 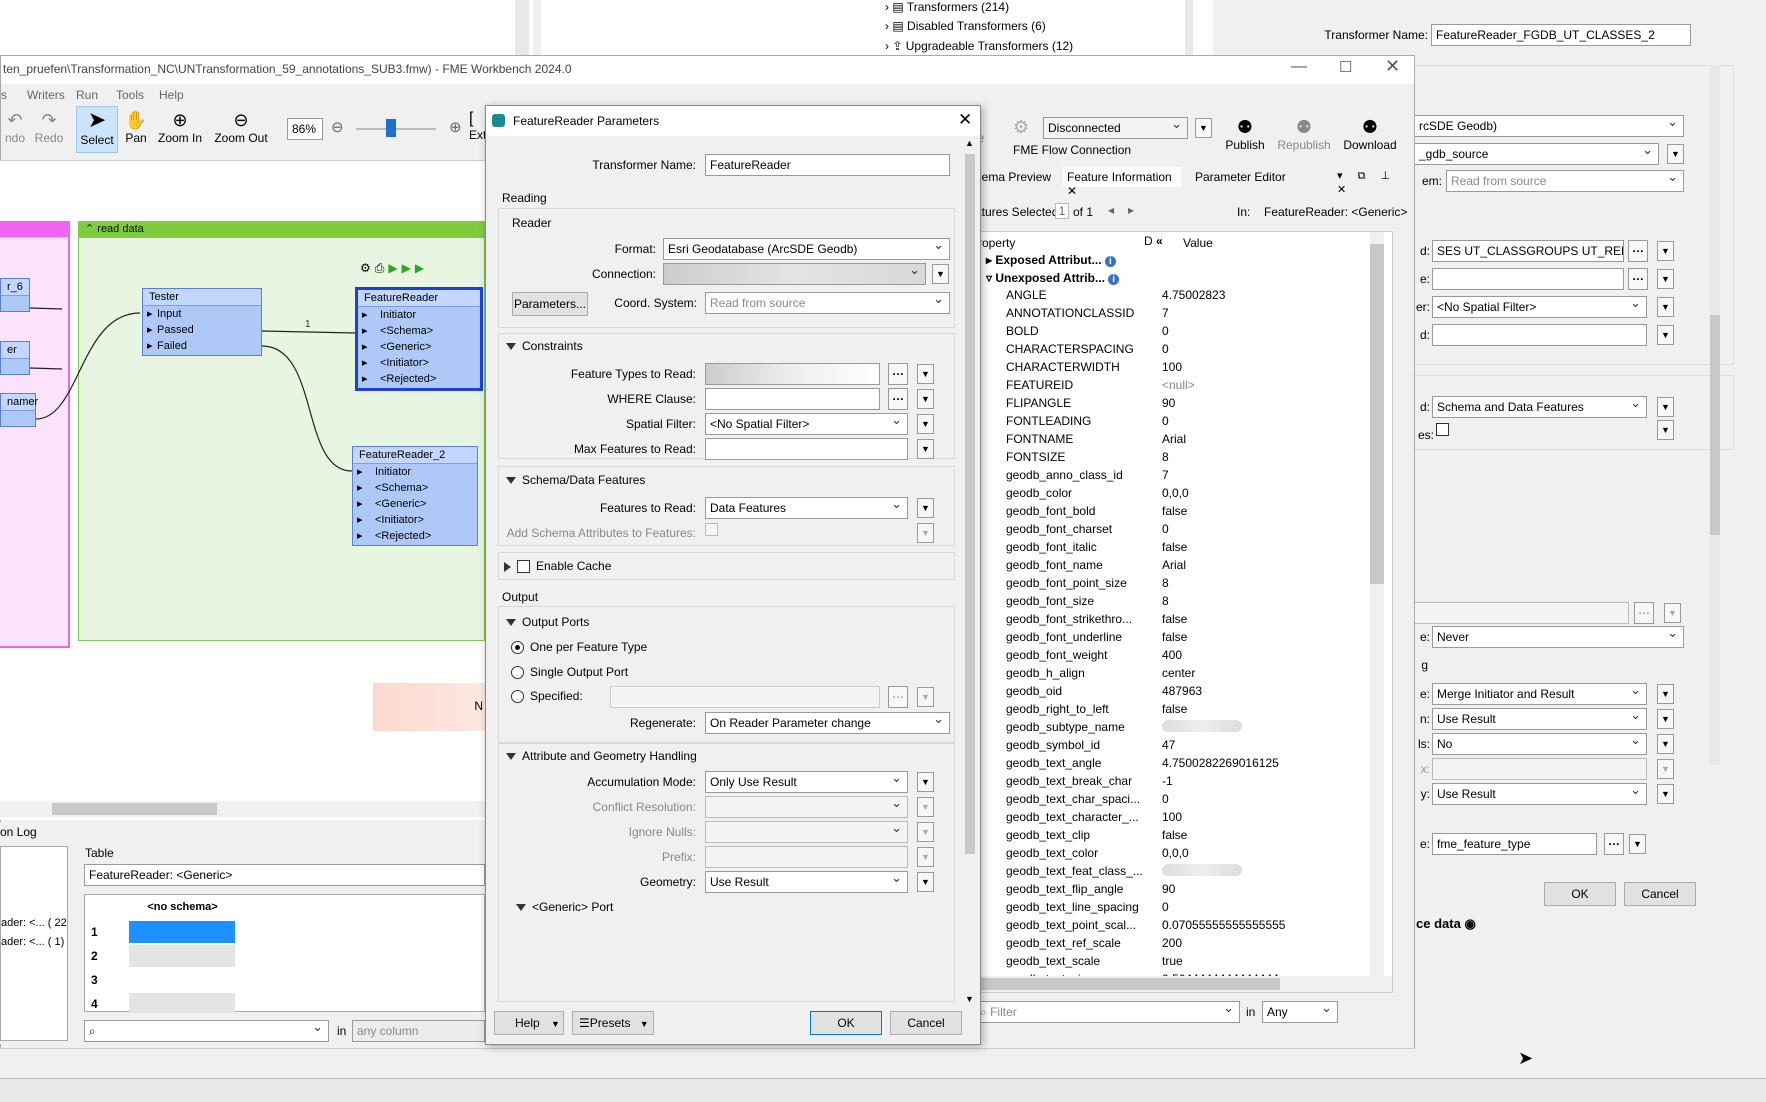 I want to click on menu-item: s, so click(x=4, y=95).